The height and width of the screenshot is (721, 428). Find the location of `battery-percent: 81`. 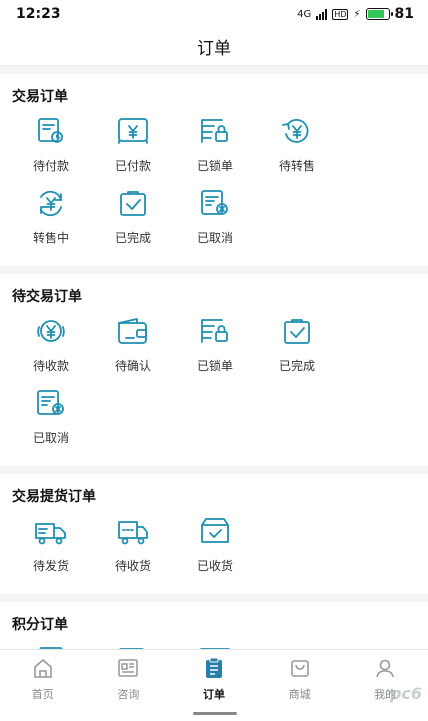

battery-percent: 81 is located at coordinates (404, 14).